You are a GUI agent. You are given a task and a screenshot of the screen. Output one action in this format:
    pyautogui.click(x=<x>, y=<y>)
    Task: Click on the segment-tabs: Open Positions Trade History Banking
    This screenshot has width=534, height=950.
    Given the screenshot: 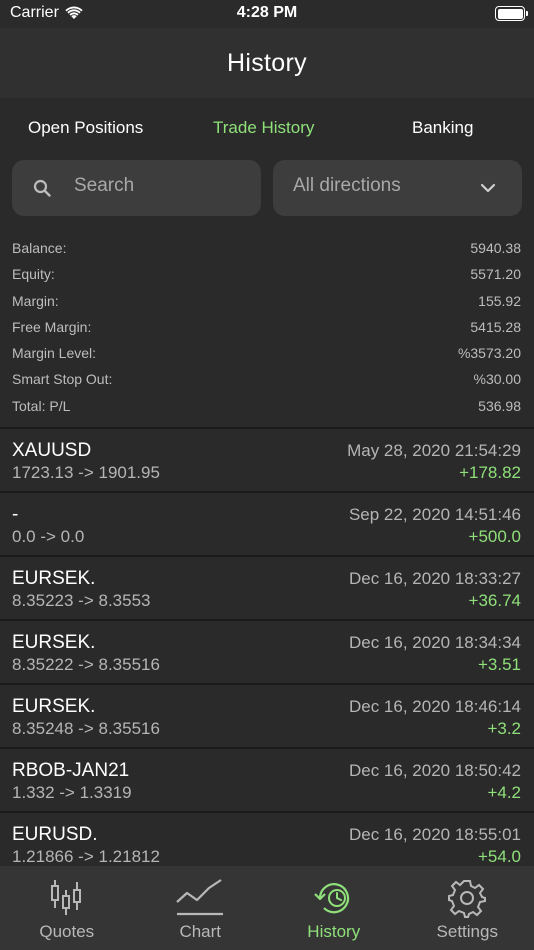 What is the action you would take?
    pyautogui.click(x=267, y=128)
    